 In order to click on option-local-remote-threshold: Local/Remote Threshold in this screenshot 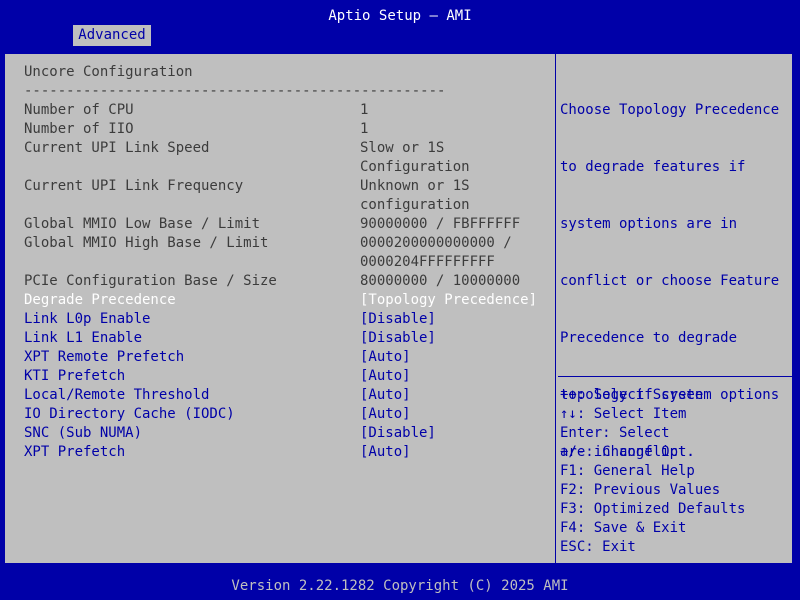, I will do `click(116, 395)`.